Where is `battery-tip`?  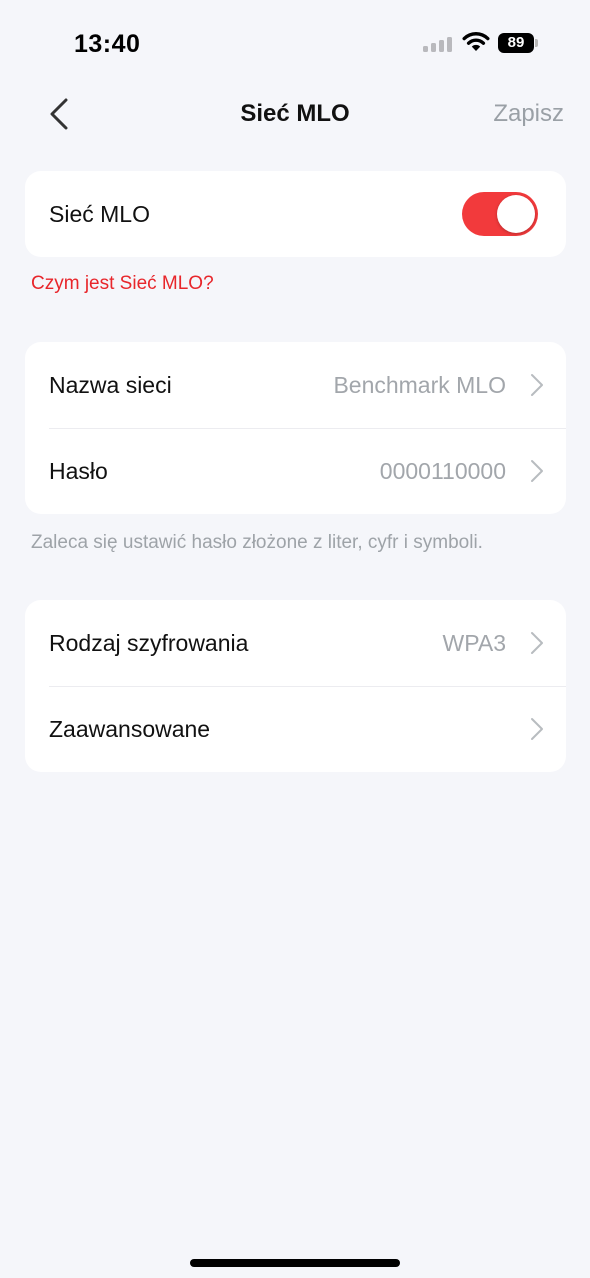
battery-tip is located at coordinates (536, 43).